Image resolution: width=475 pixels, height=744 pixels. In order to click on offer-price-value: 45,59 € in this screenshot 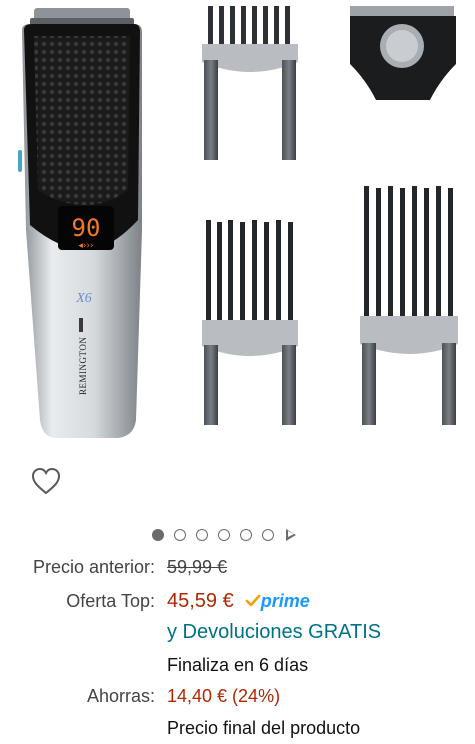, I will do `click(200, 601)`.